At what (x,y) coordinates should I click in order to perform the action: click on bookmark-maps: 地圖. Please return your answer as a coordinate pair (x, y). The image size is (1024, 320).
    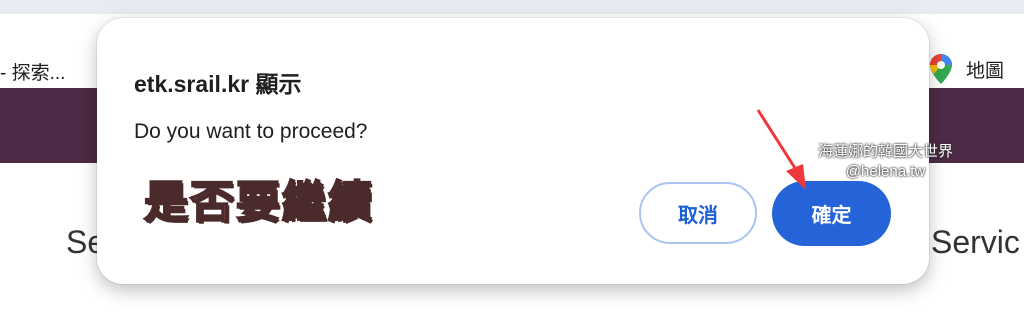
    Looking at the image, I should click on (967, 69).